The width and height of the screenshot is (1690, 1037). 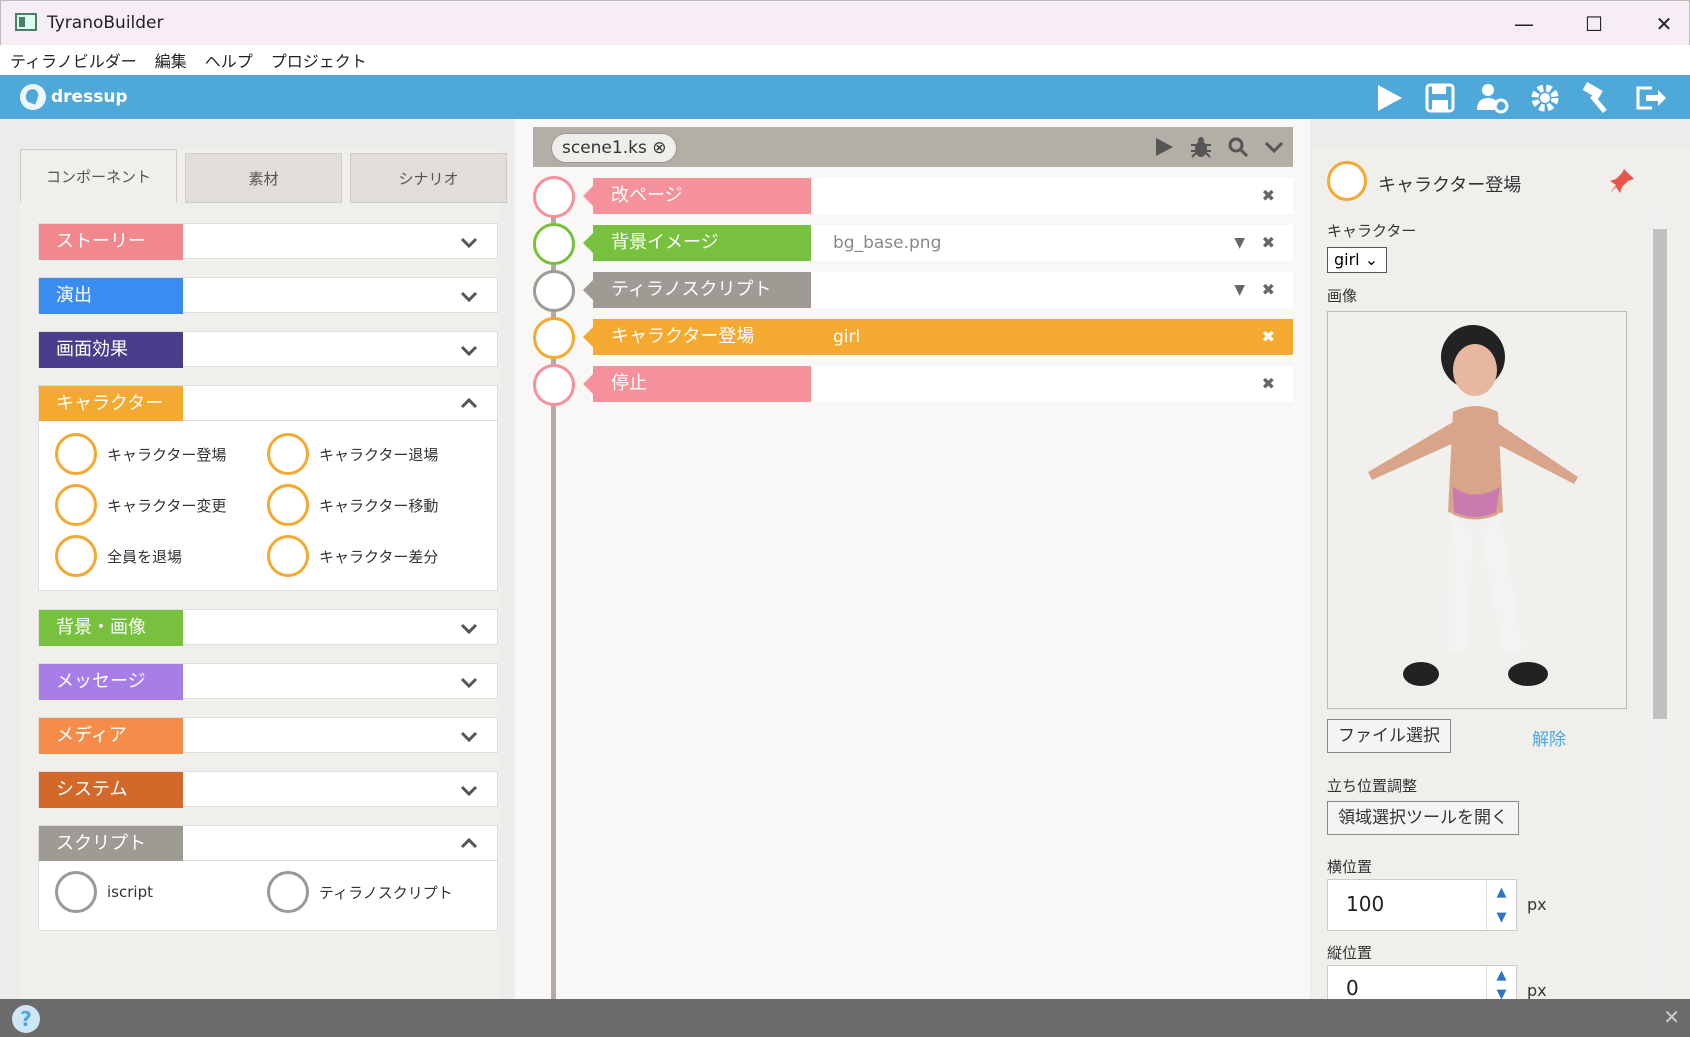 I want to click on character-image-preview, so click(x=1477, y=510).